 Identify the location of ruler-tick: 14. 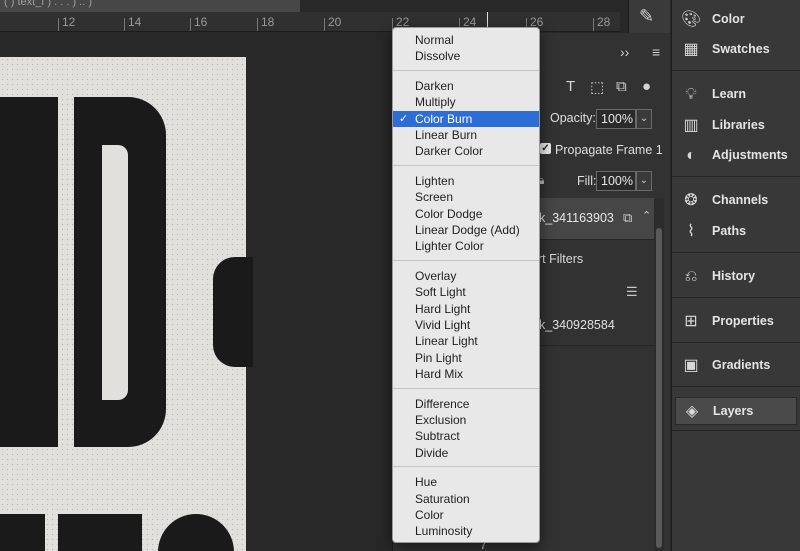
(132, 23).